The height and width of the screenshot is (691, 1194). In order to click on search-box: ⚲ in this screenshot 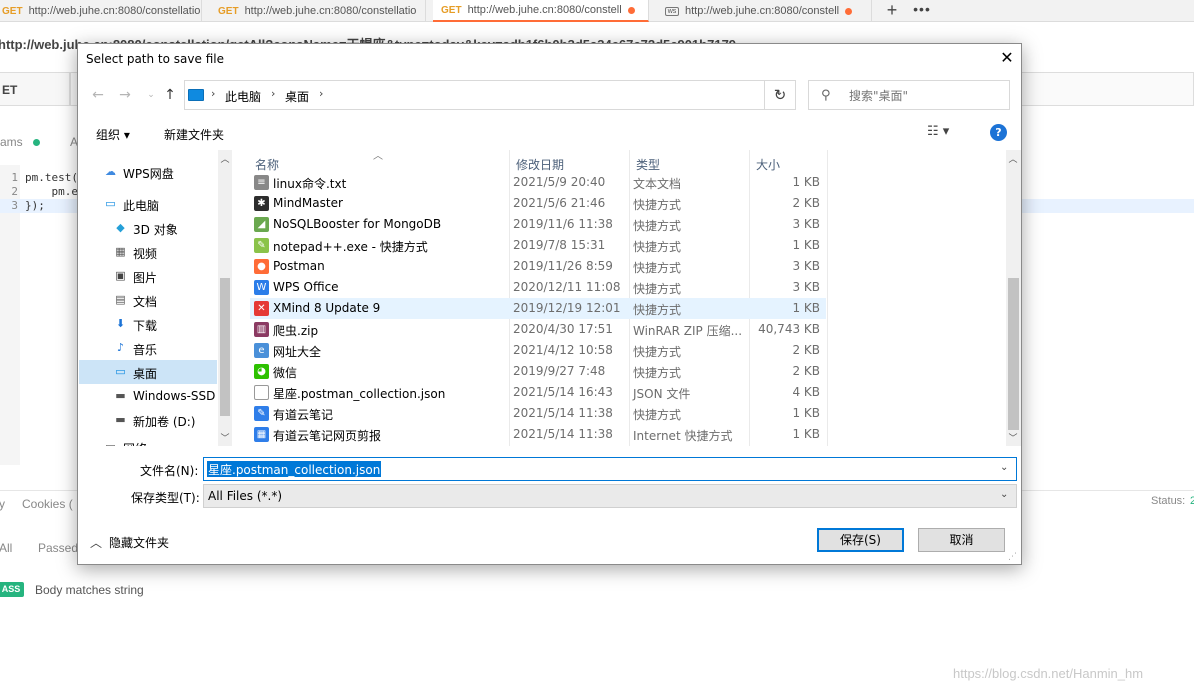, I will do `click(909, 95)`.